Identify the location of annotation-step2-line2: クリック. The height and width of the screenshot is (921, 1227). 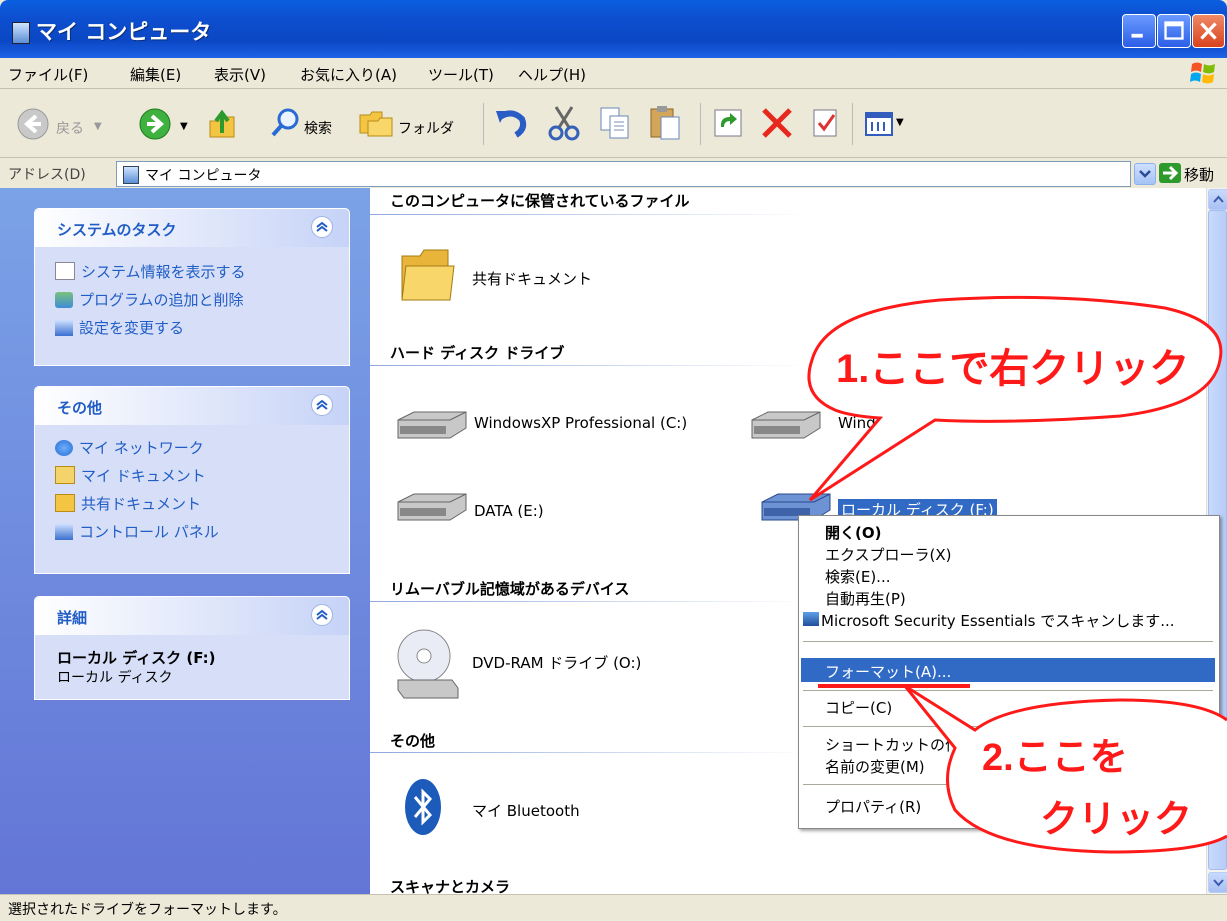
(1116, 820).